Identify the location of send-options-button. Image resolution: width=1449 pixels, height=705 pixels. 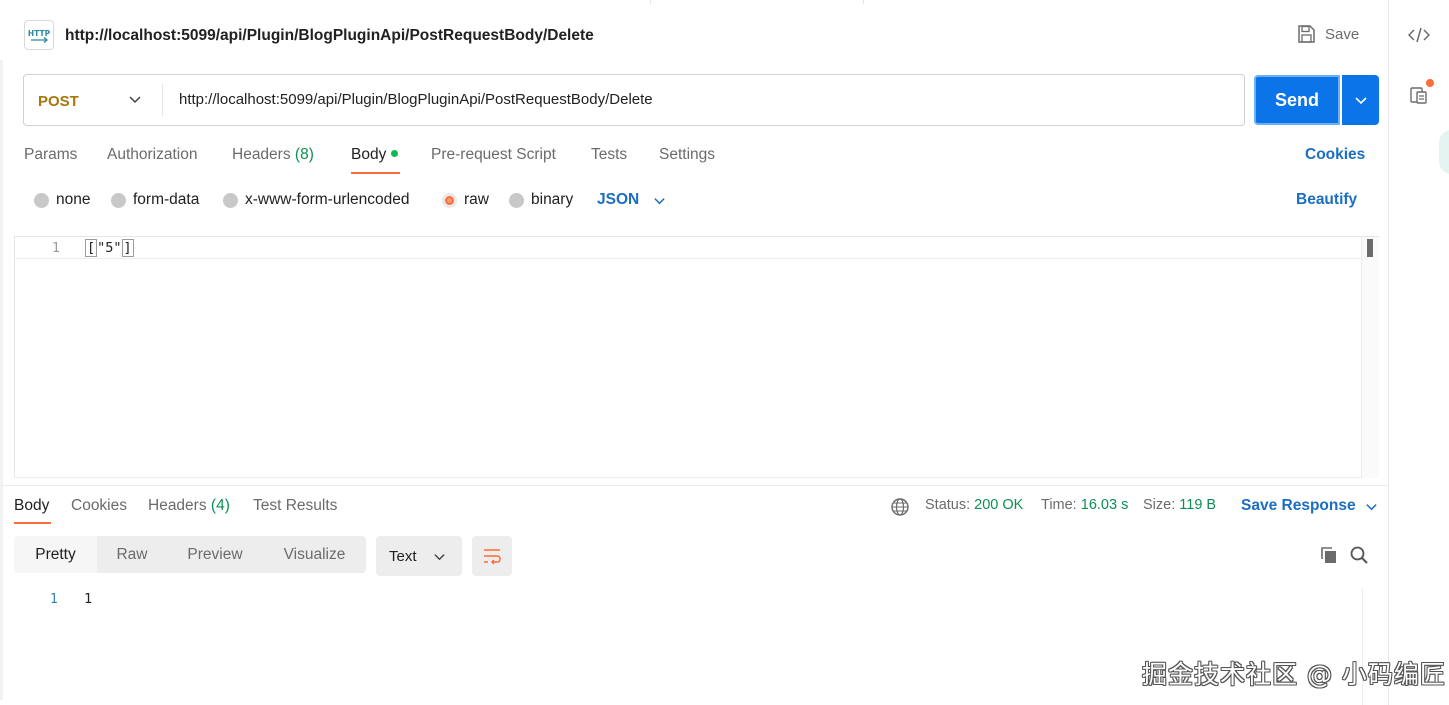
(1360, 100).